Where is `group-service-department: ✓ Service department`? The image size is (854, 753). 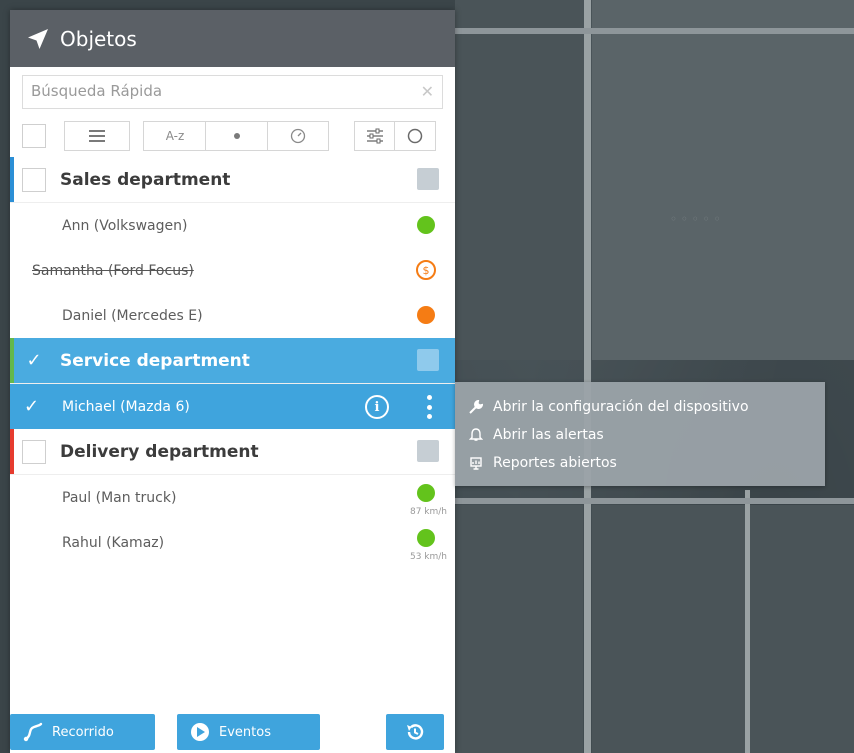
group-service-department: ✓ Service department is located at coordinates (232, 361).